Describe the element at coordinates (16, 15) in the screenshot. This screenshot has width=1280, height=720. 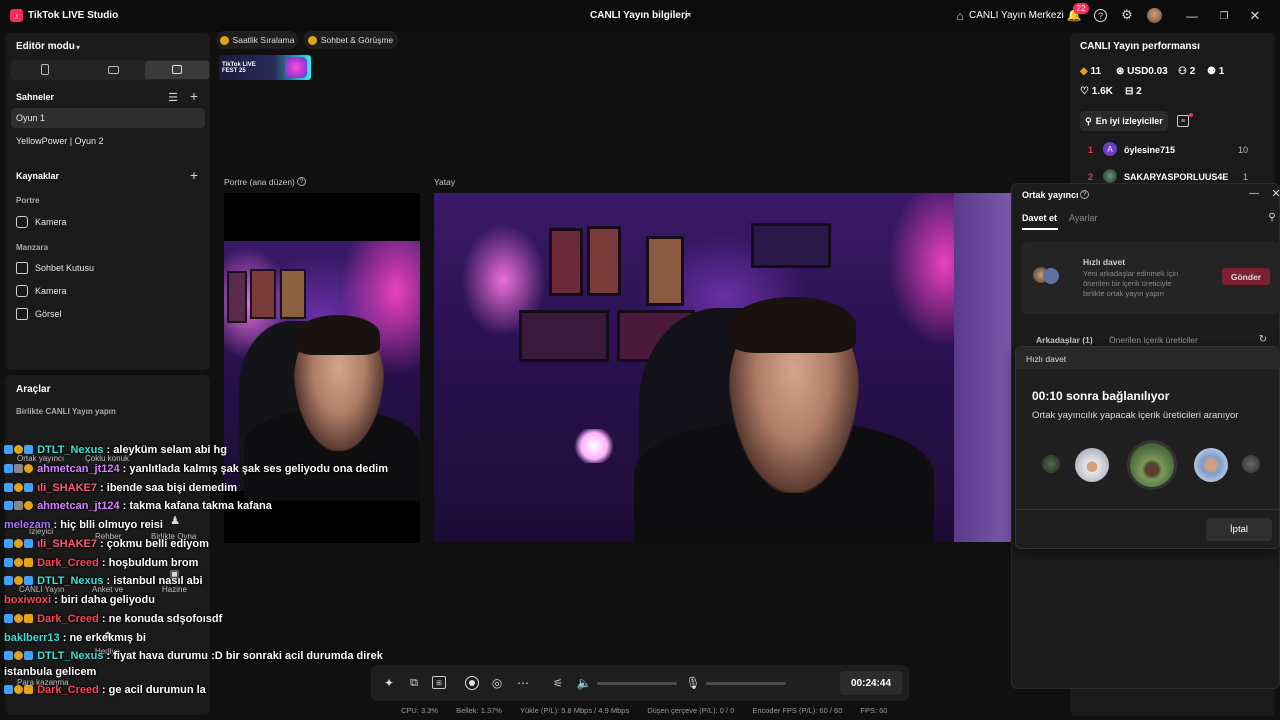
I see `tiktok-logo-icon: ♪` at that location.